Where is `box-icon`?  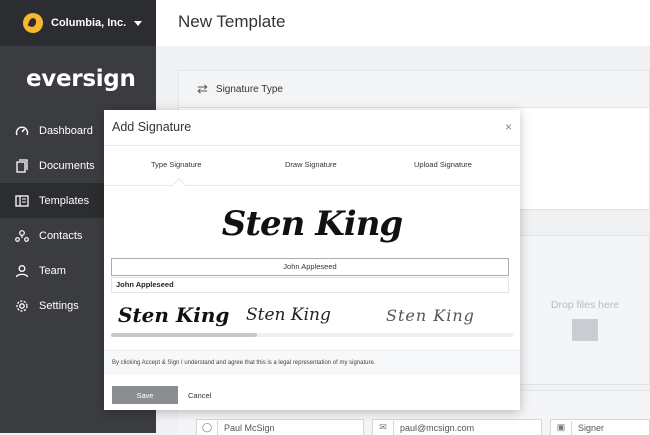 box-icon is located at coordinates (585, 330).